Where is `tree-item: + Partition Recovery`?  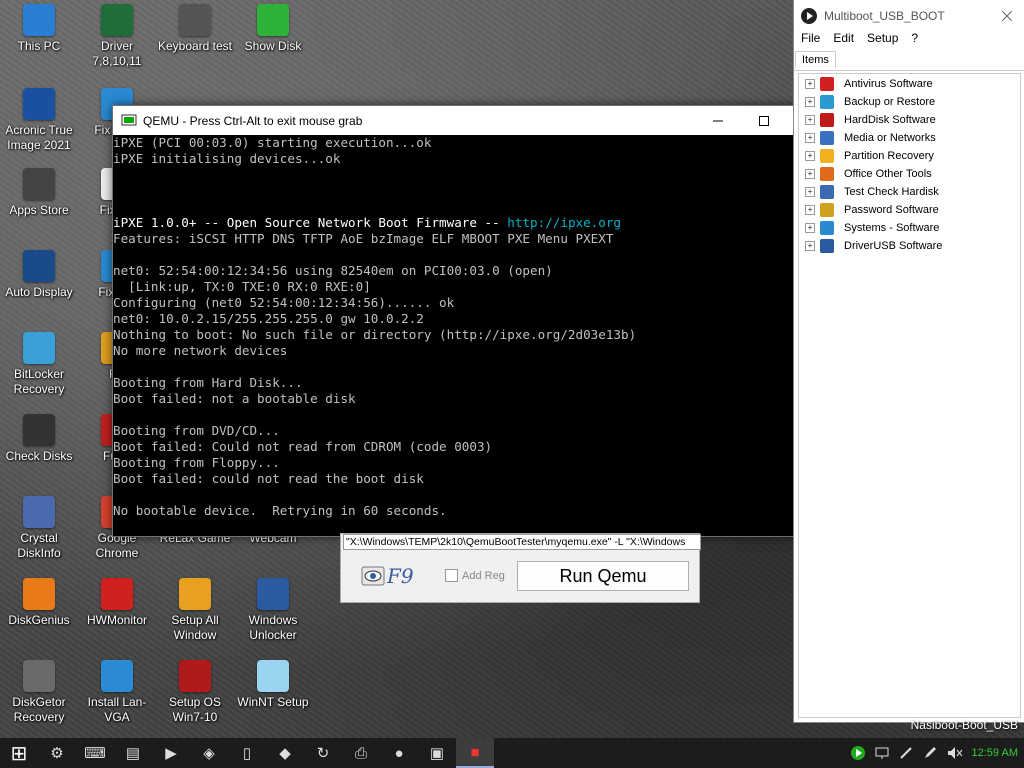 tree-item: + Partition Recovery is located at coordinates (909, 156).